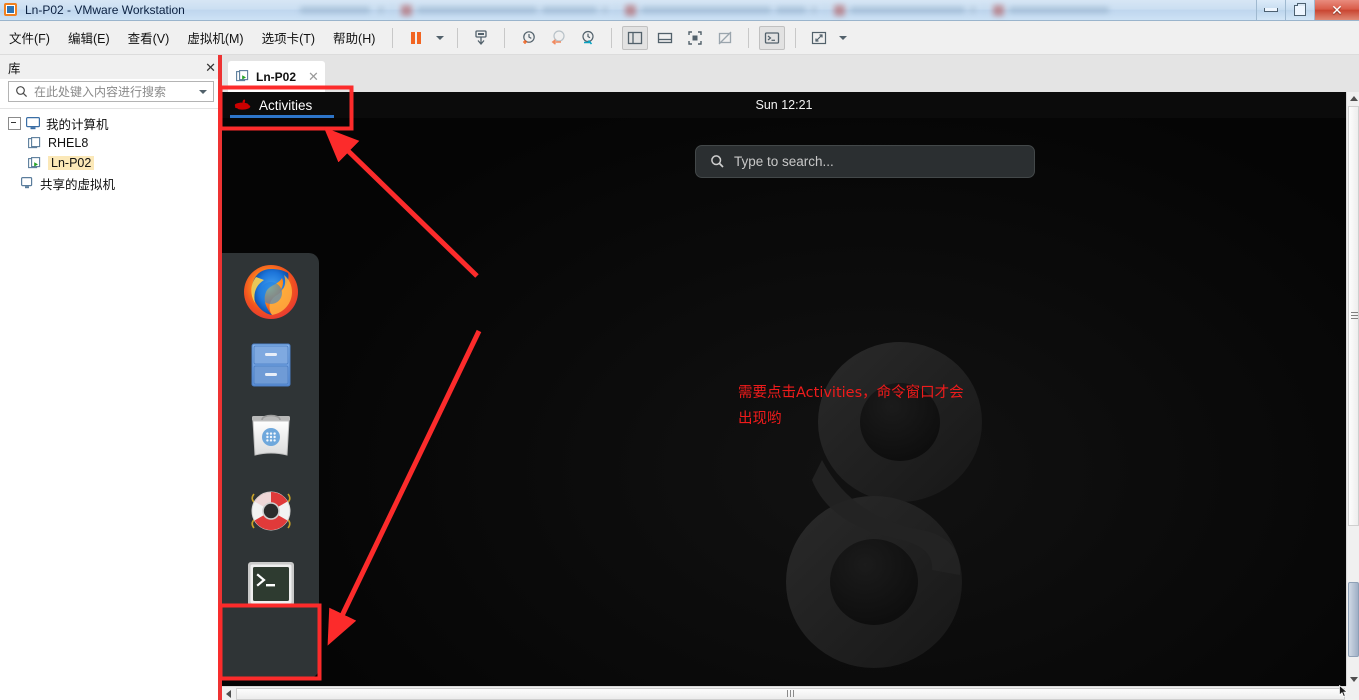 The width and height of the screenshot is (1359, 700). I want to click on guest-vertical-scrollbar, so click(1352, 389).